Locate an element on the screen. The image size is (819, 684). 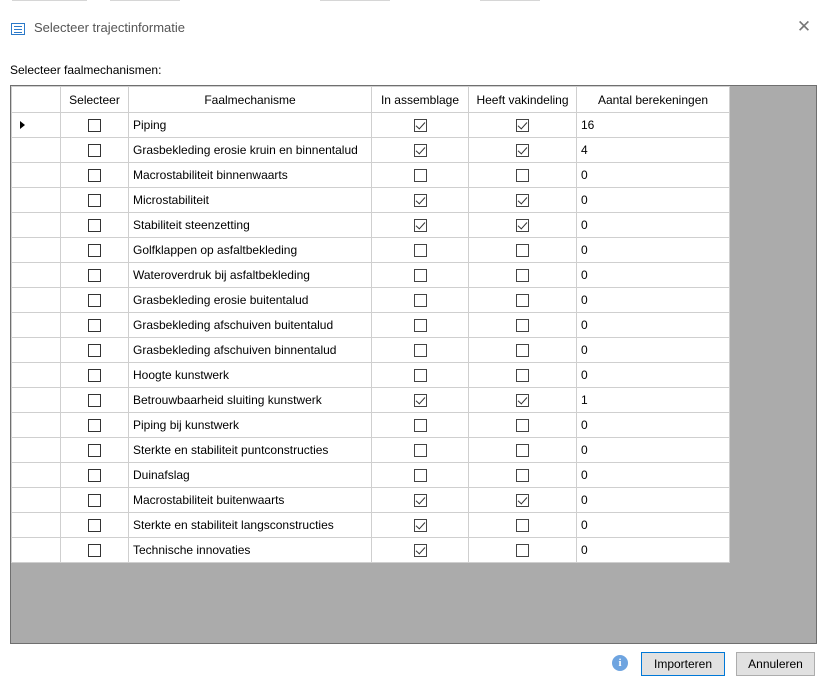
calculation-count: 1 is located at coordinates (653, 400).